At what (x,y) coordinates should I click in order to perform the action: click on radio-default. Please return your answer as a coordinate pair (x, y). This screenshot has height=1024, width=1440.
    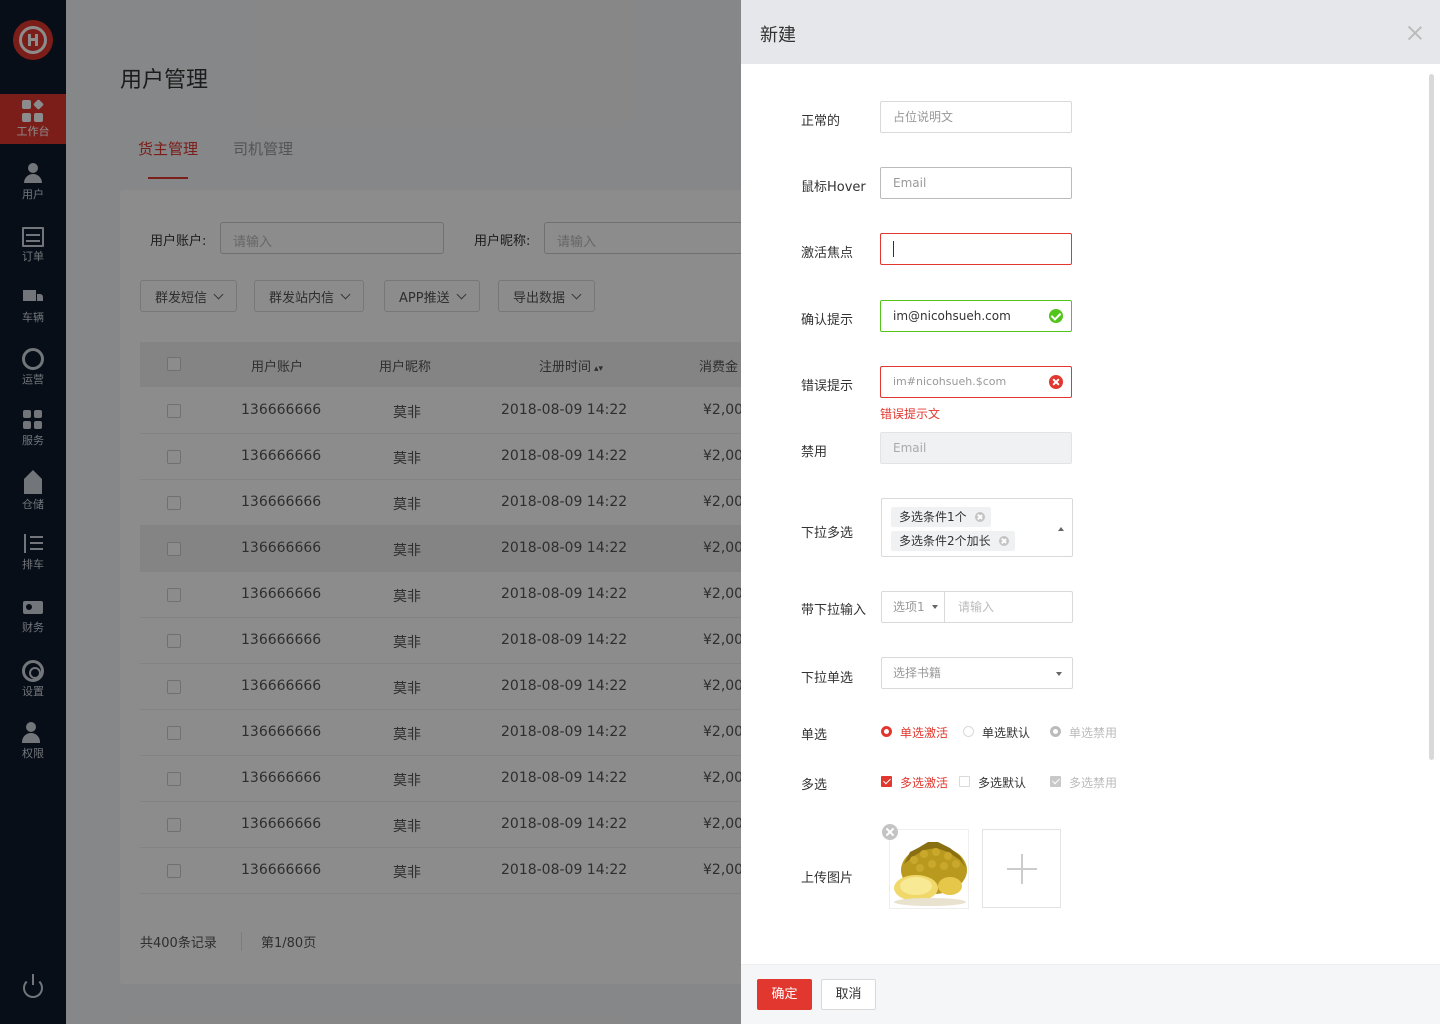
    Looking at the image, I should click on (968, 731).